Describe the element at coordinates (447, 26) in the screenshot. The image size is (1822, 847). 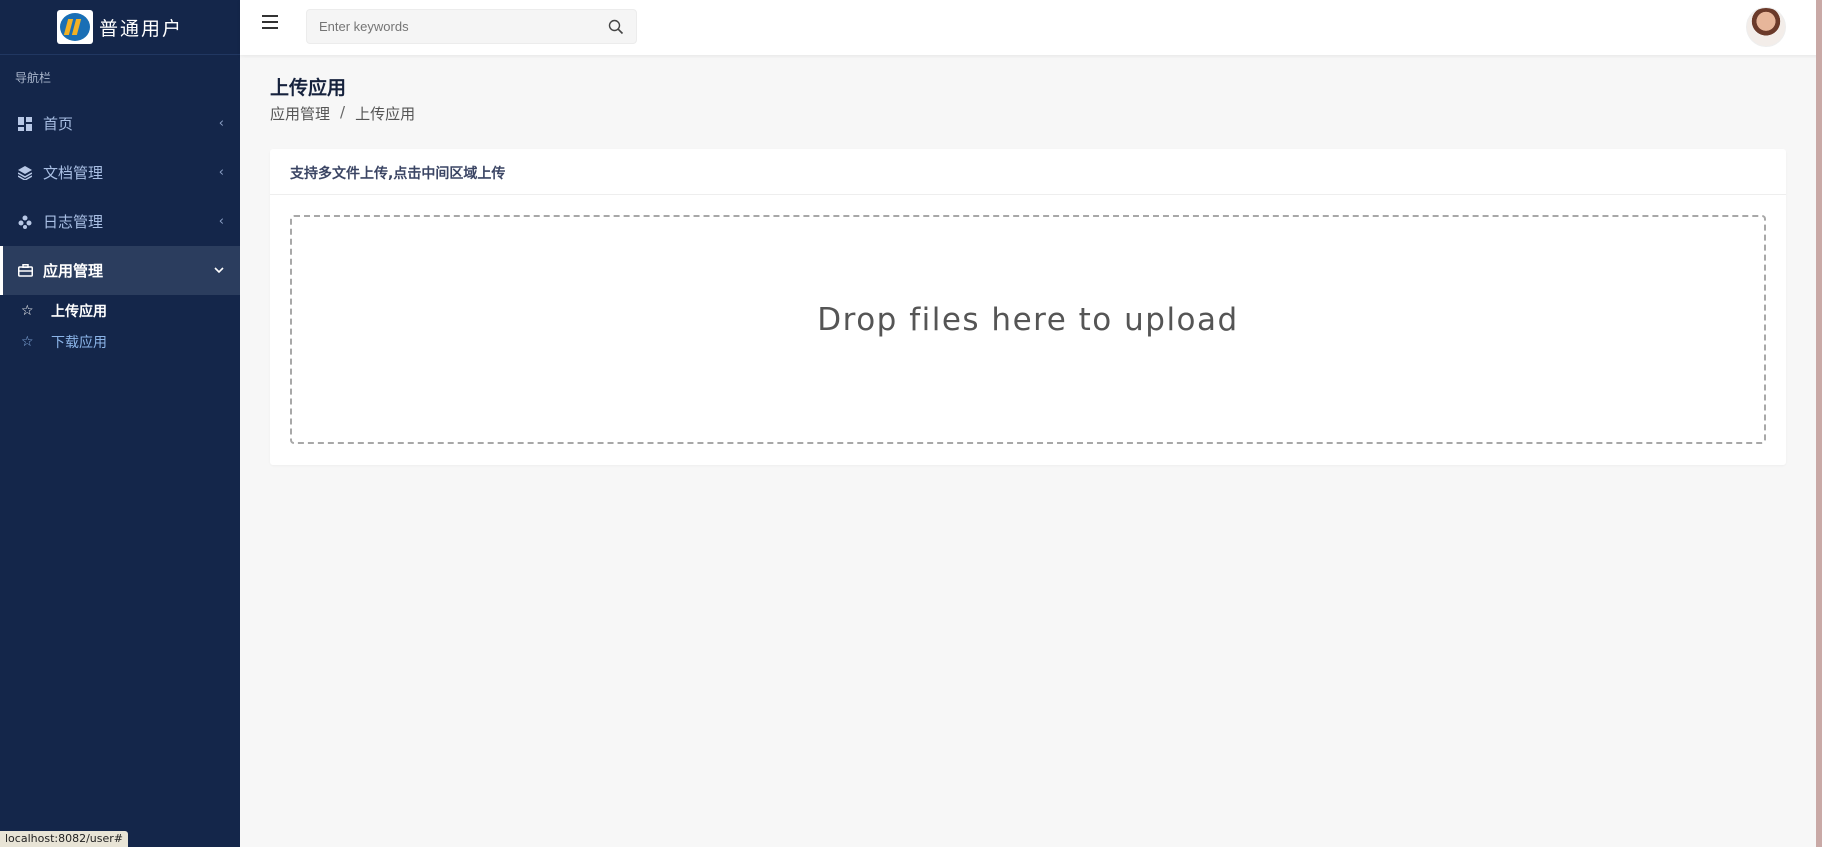
I see `search-input` at that location.